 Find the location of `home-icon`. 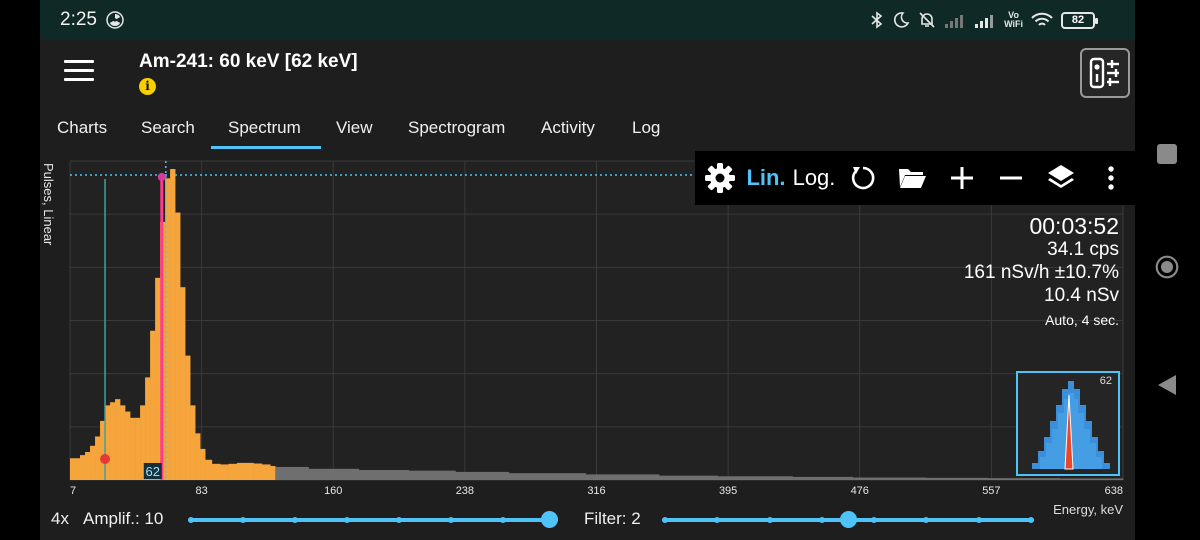

home-icon is located at coordinates (1167, 267).